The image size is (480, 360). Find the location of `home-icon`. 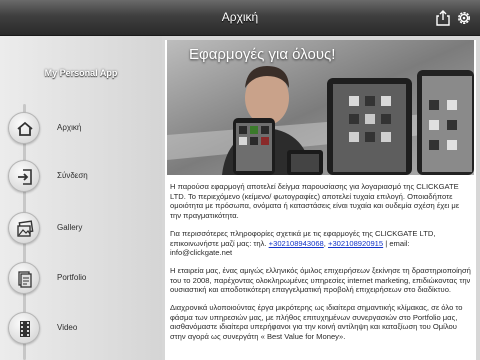

home-icon is located at coordinates (24, 128).